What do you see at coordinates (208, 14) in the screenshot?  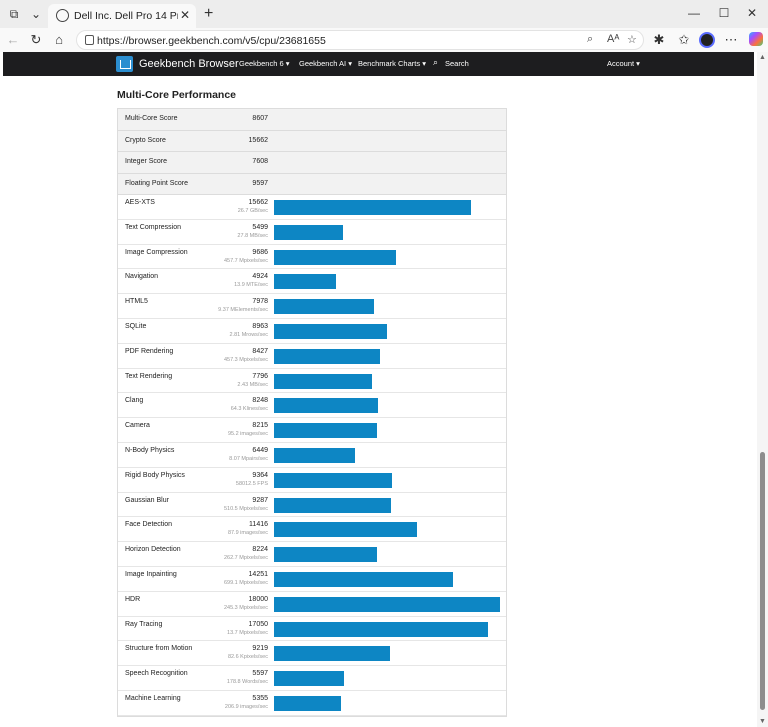 I see `new-tab-icon: +` at bounding box center [208, 14].